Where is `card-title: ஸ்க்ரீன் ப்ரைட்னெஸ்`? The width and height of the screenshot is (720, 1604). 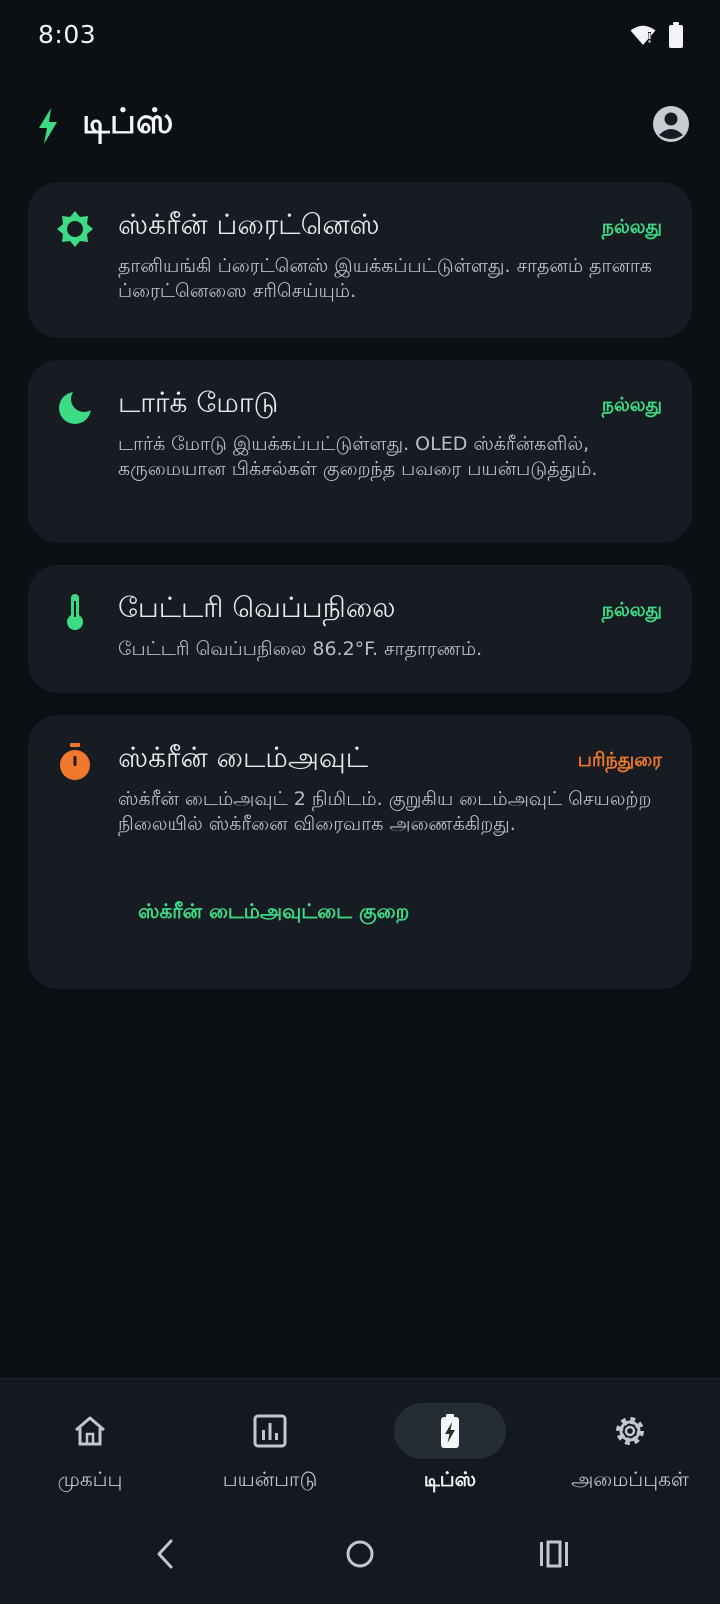 card-title: ஸ்க்ரீன் ப்ரைட்னெஸ் is located at coordinates (249, 224).